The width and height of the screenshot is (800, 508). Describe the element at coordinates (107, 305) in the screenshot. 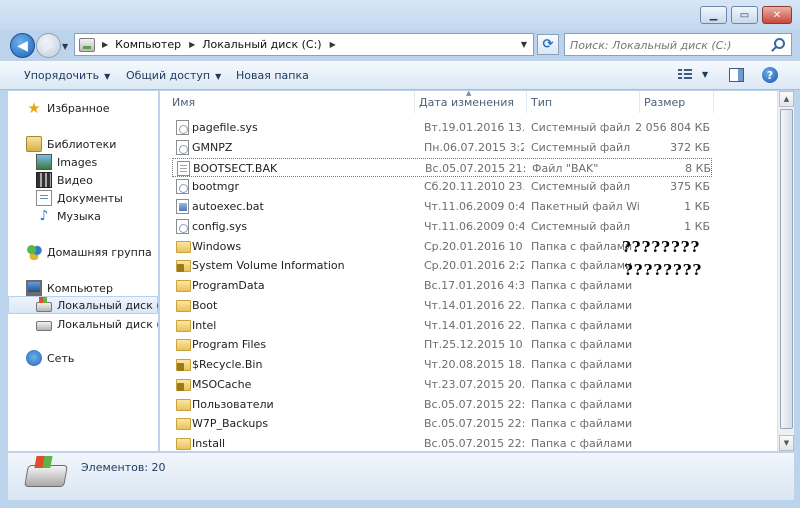

I see `sidebar-item-label: Локальный диск (C:)` at that location.